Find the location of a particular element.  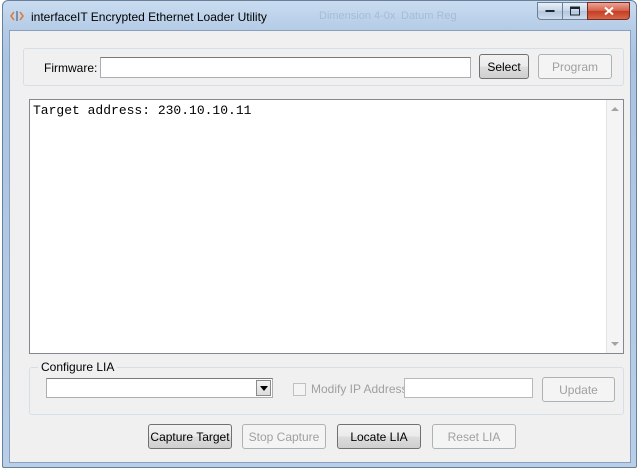

program-button: Program is located at coordinates (575, 66).